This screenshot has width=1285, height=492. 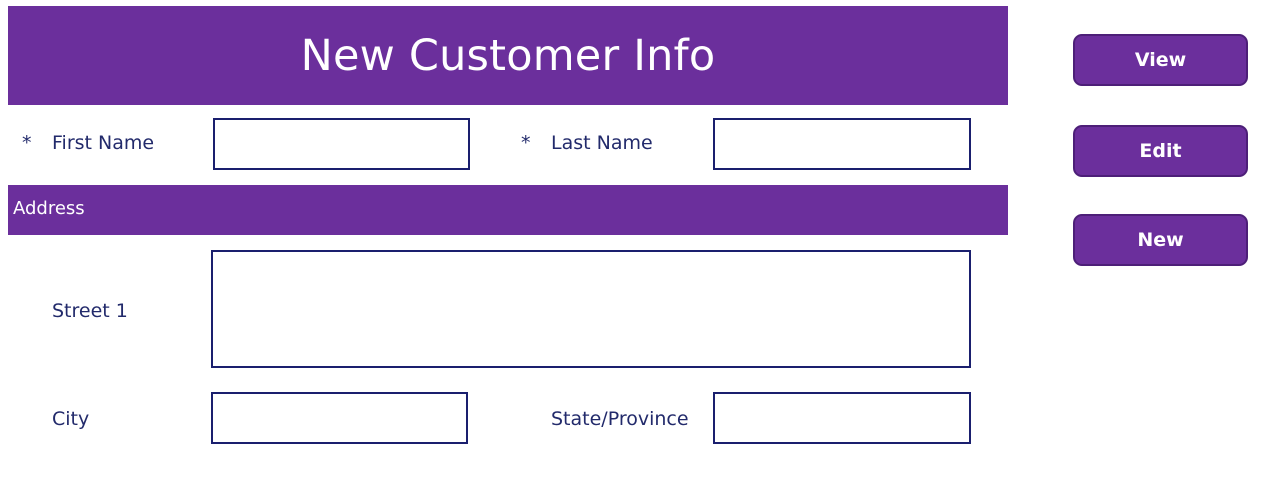 What do you see at coordinates (103, 143) in the screenshot?
I see `first-name-label: First Name` at bounding box center [103, 143].